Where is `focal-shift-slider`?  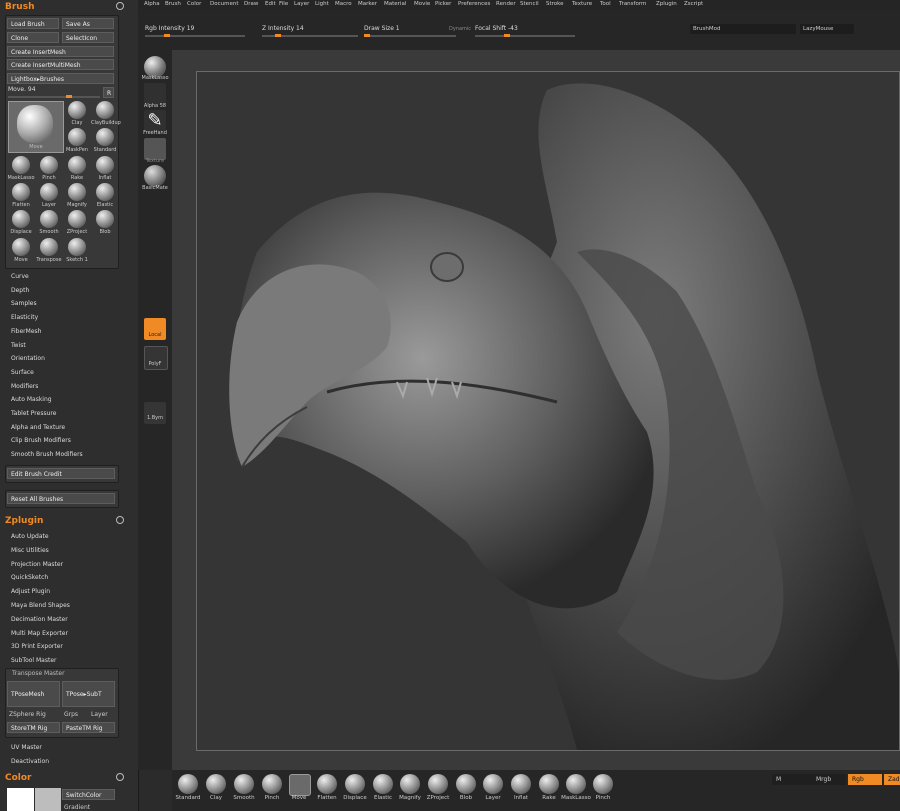 focal-shift-slider is located at coordinates (525, 35).